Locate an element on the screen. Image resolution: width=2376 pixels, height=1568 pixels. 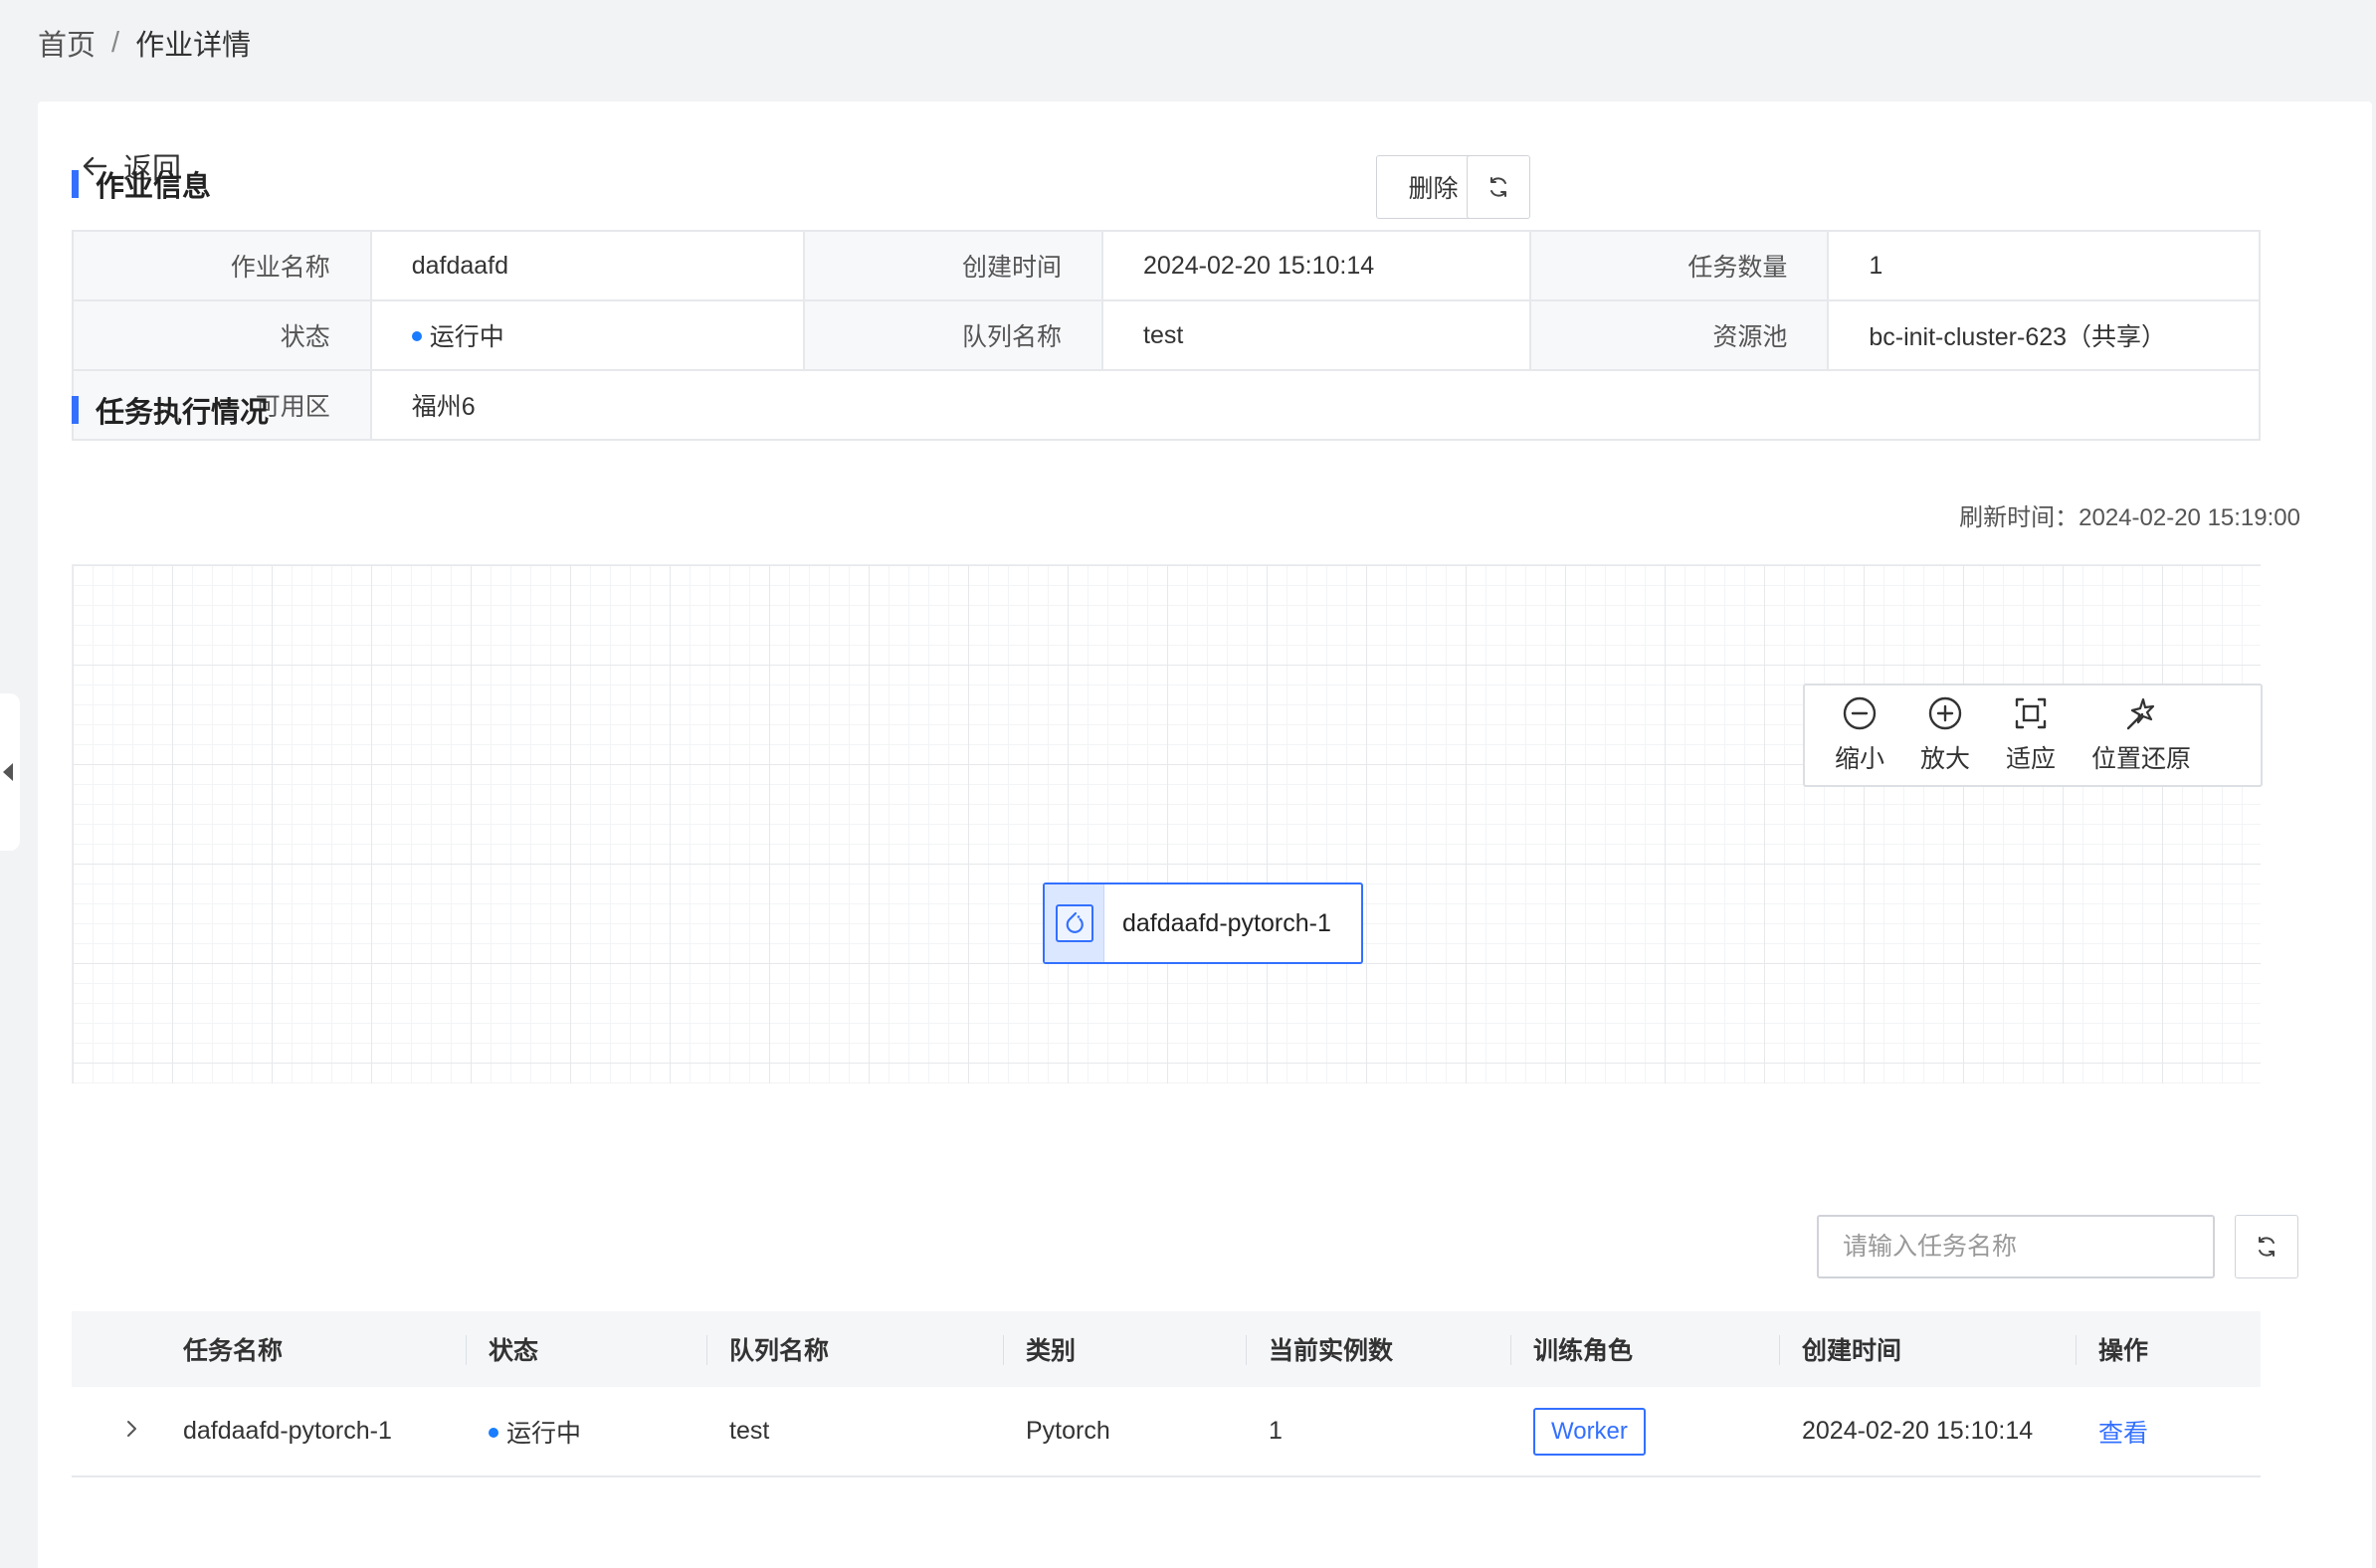
fit-view-button: 适应 is located at coordinates (2031, 735).